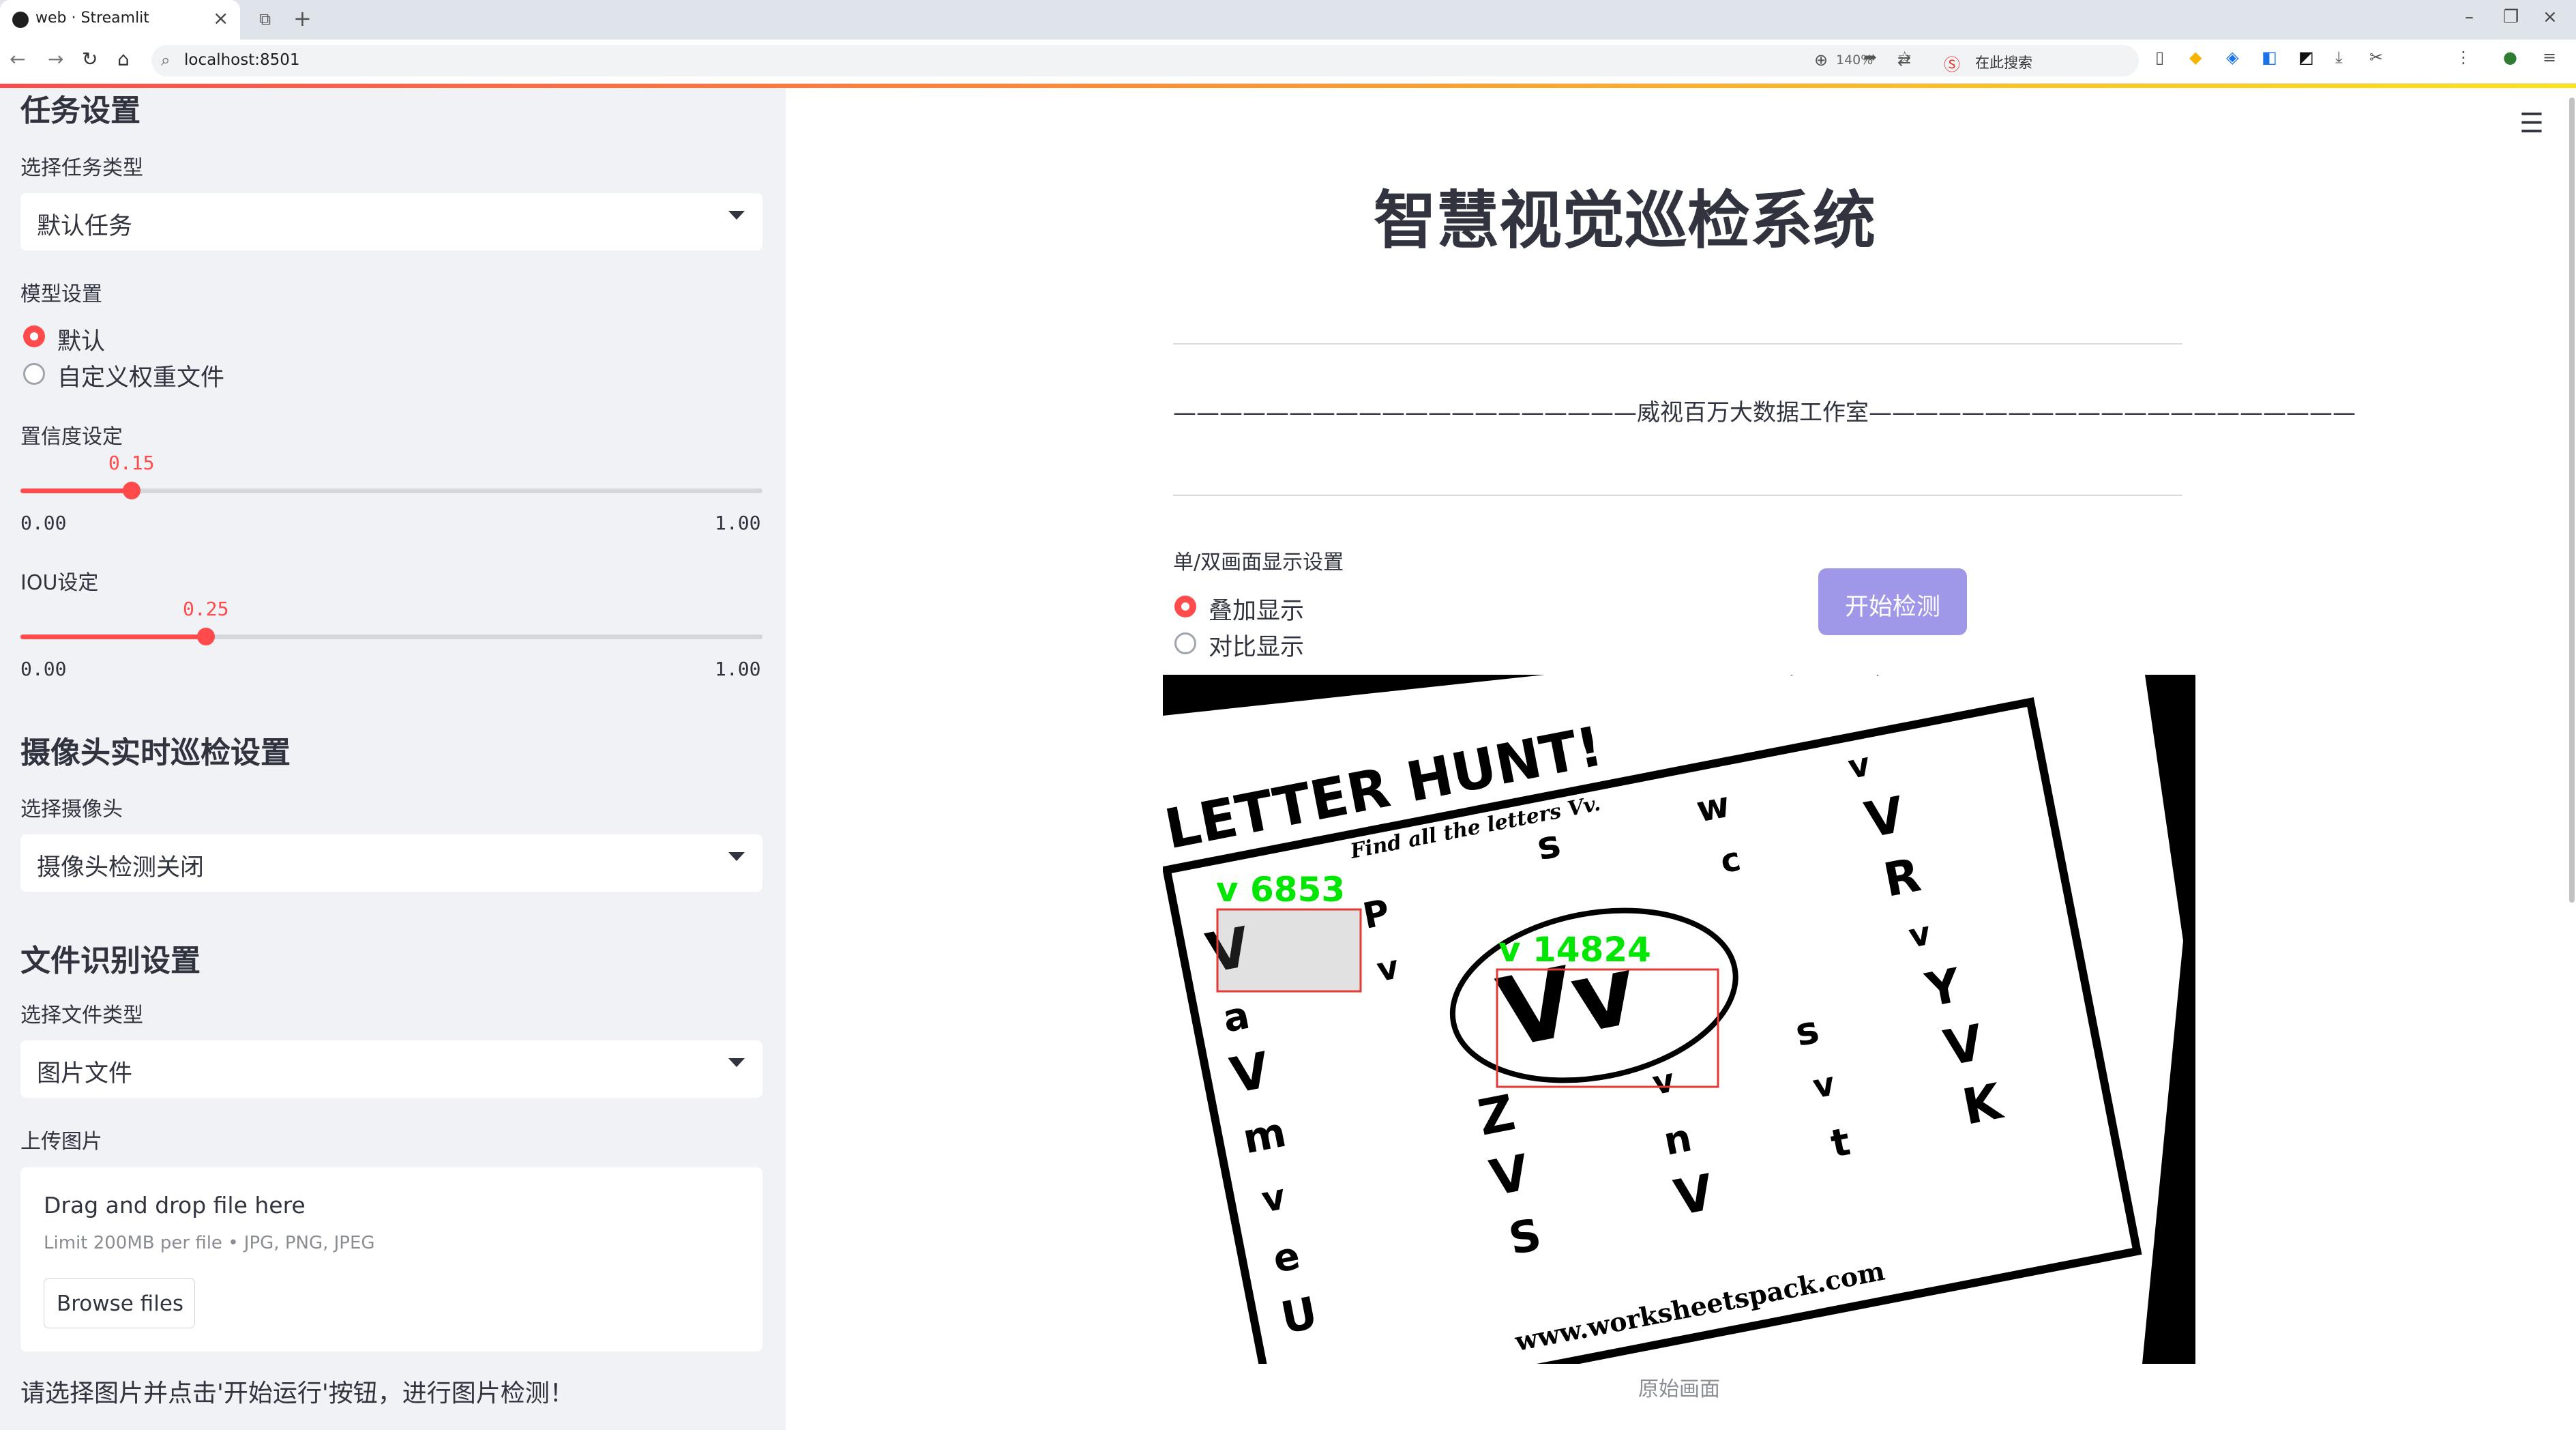 The image size is (2576, 1430). Describe the element at coordinates (71, 809) in the screenshot. I see `camera-select-label: 选择摄像头` at that location.